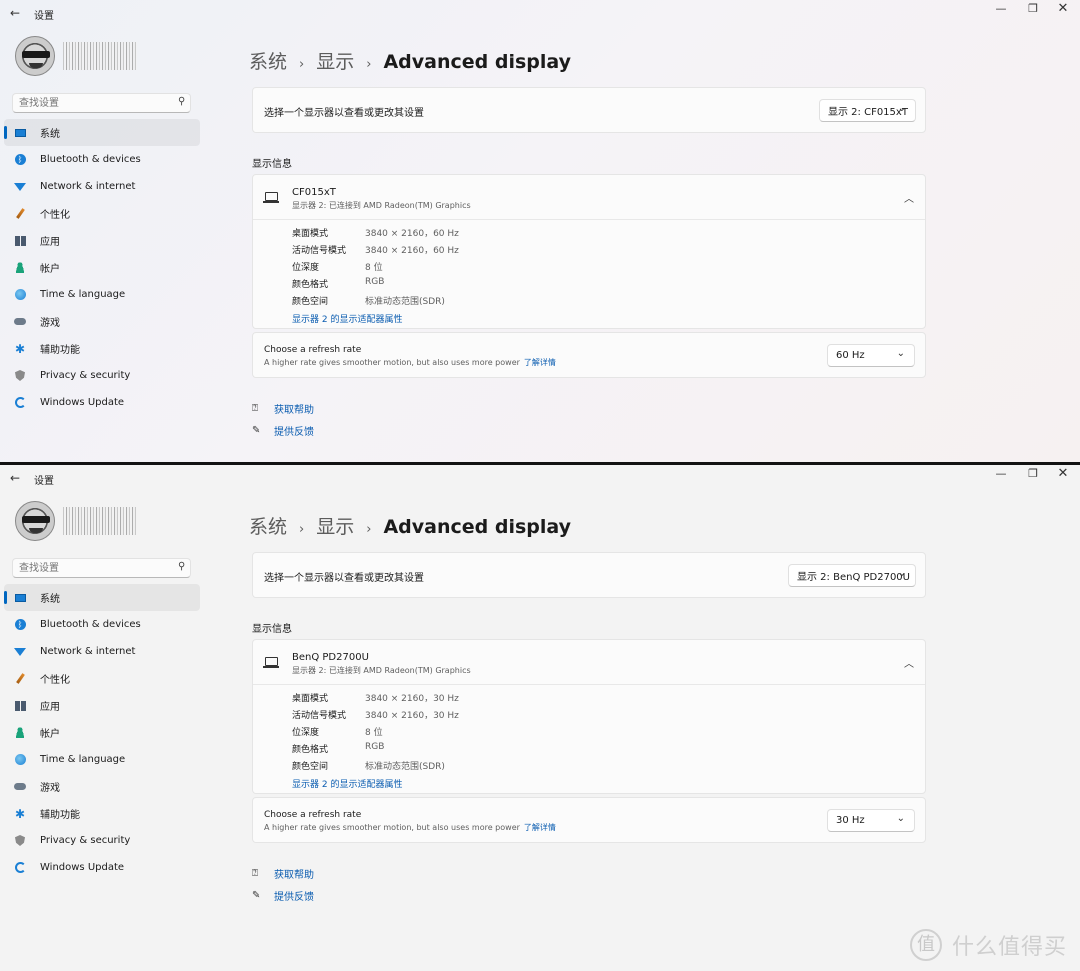 This screenshot has height=971, width=1080. What do you see at coordinates (375, 747) in the screenshot?
I see `info-value: RGB` at bounding box center [375, 747].